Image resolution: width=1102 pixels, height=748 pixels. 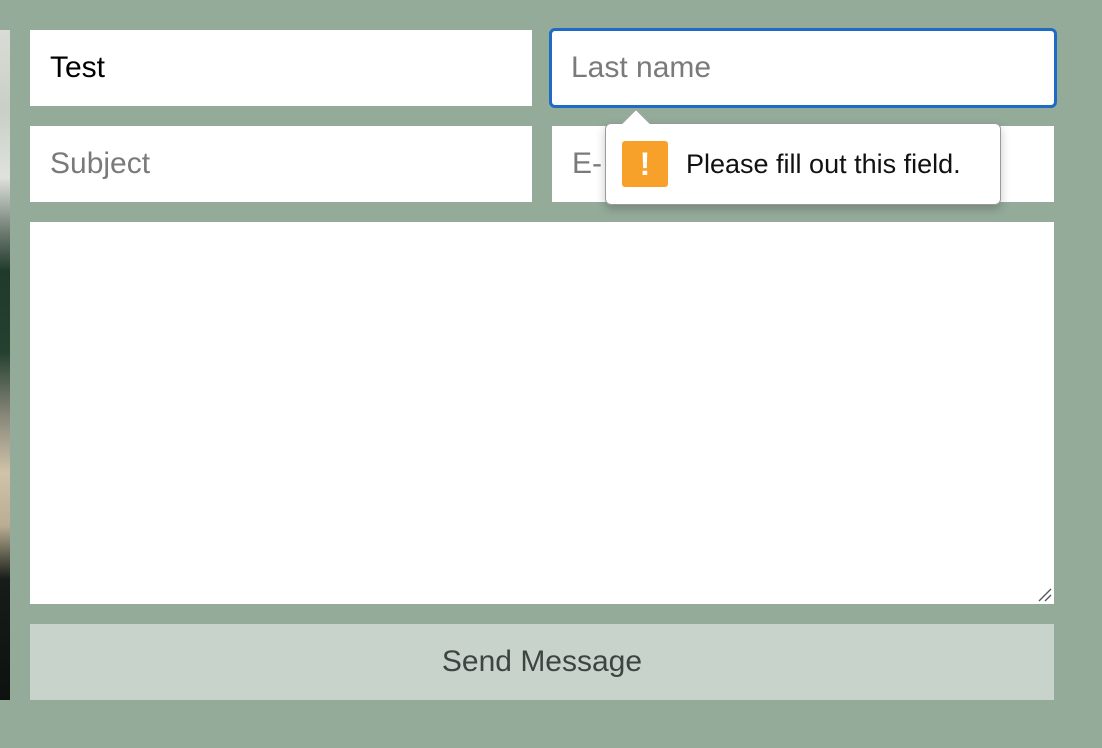 What do you see at coordinates (803, 68) in the screenshot?
I see `last-name-field: Last name` at bounding box center [803, 68].